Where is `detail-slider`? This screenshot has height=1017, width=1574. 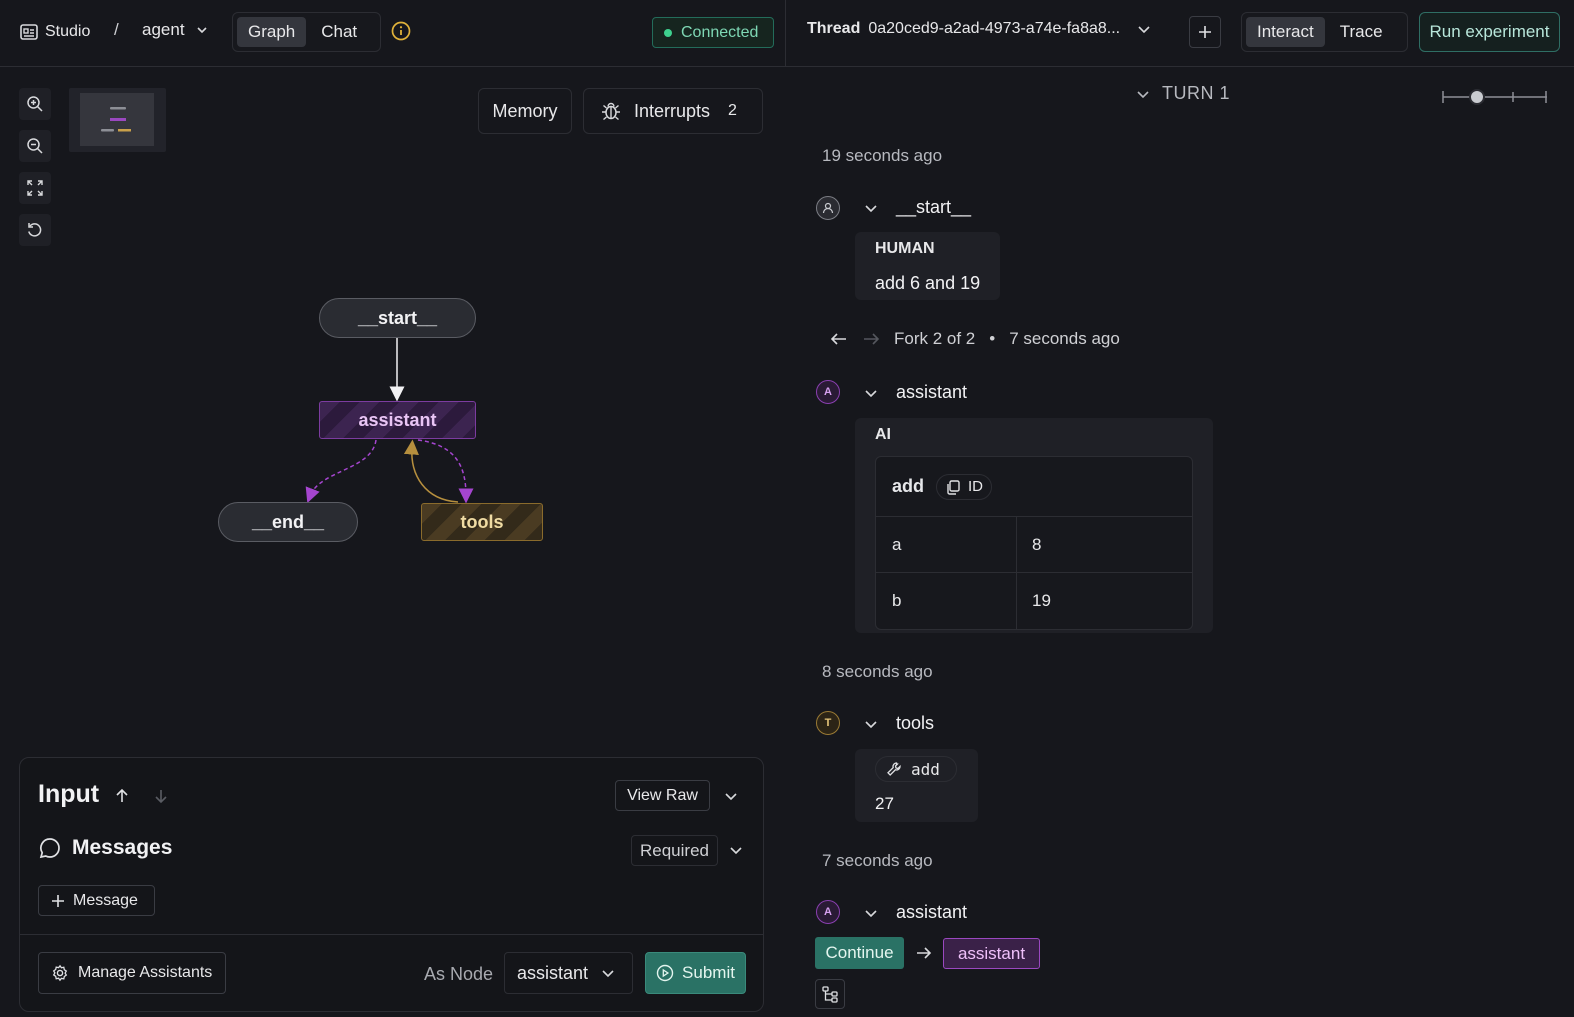
detail-slider is located at coordinates (1495, 97).